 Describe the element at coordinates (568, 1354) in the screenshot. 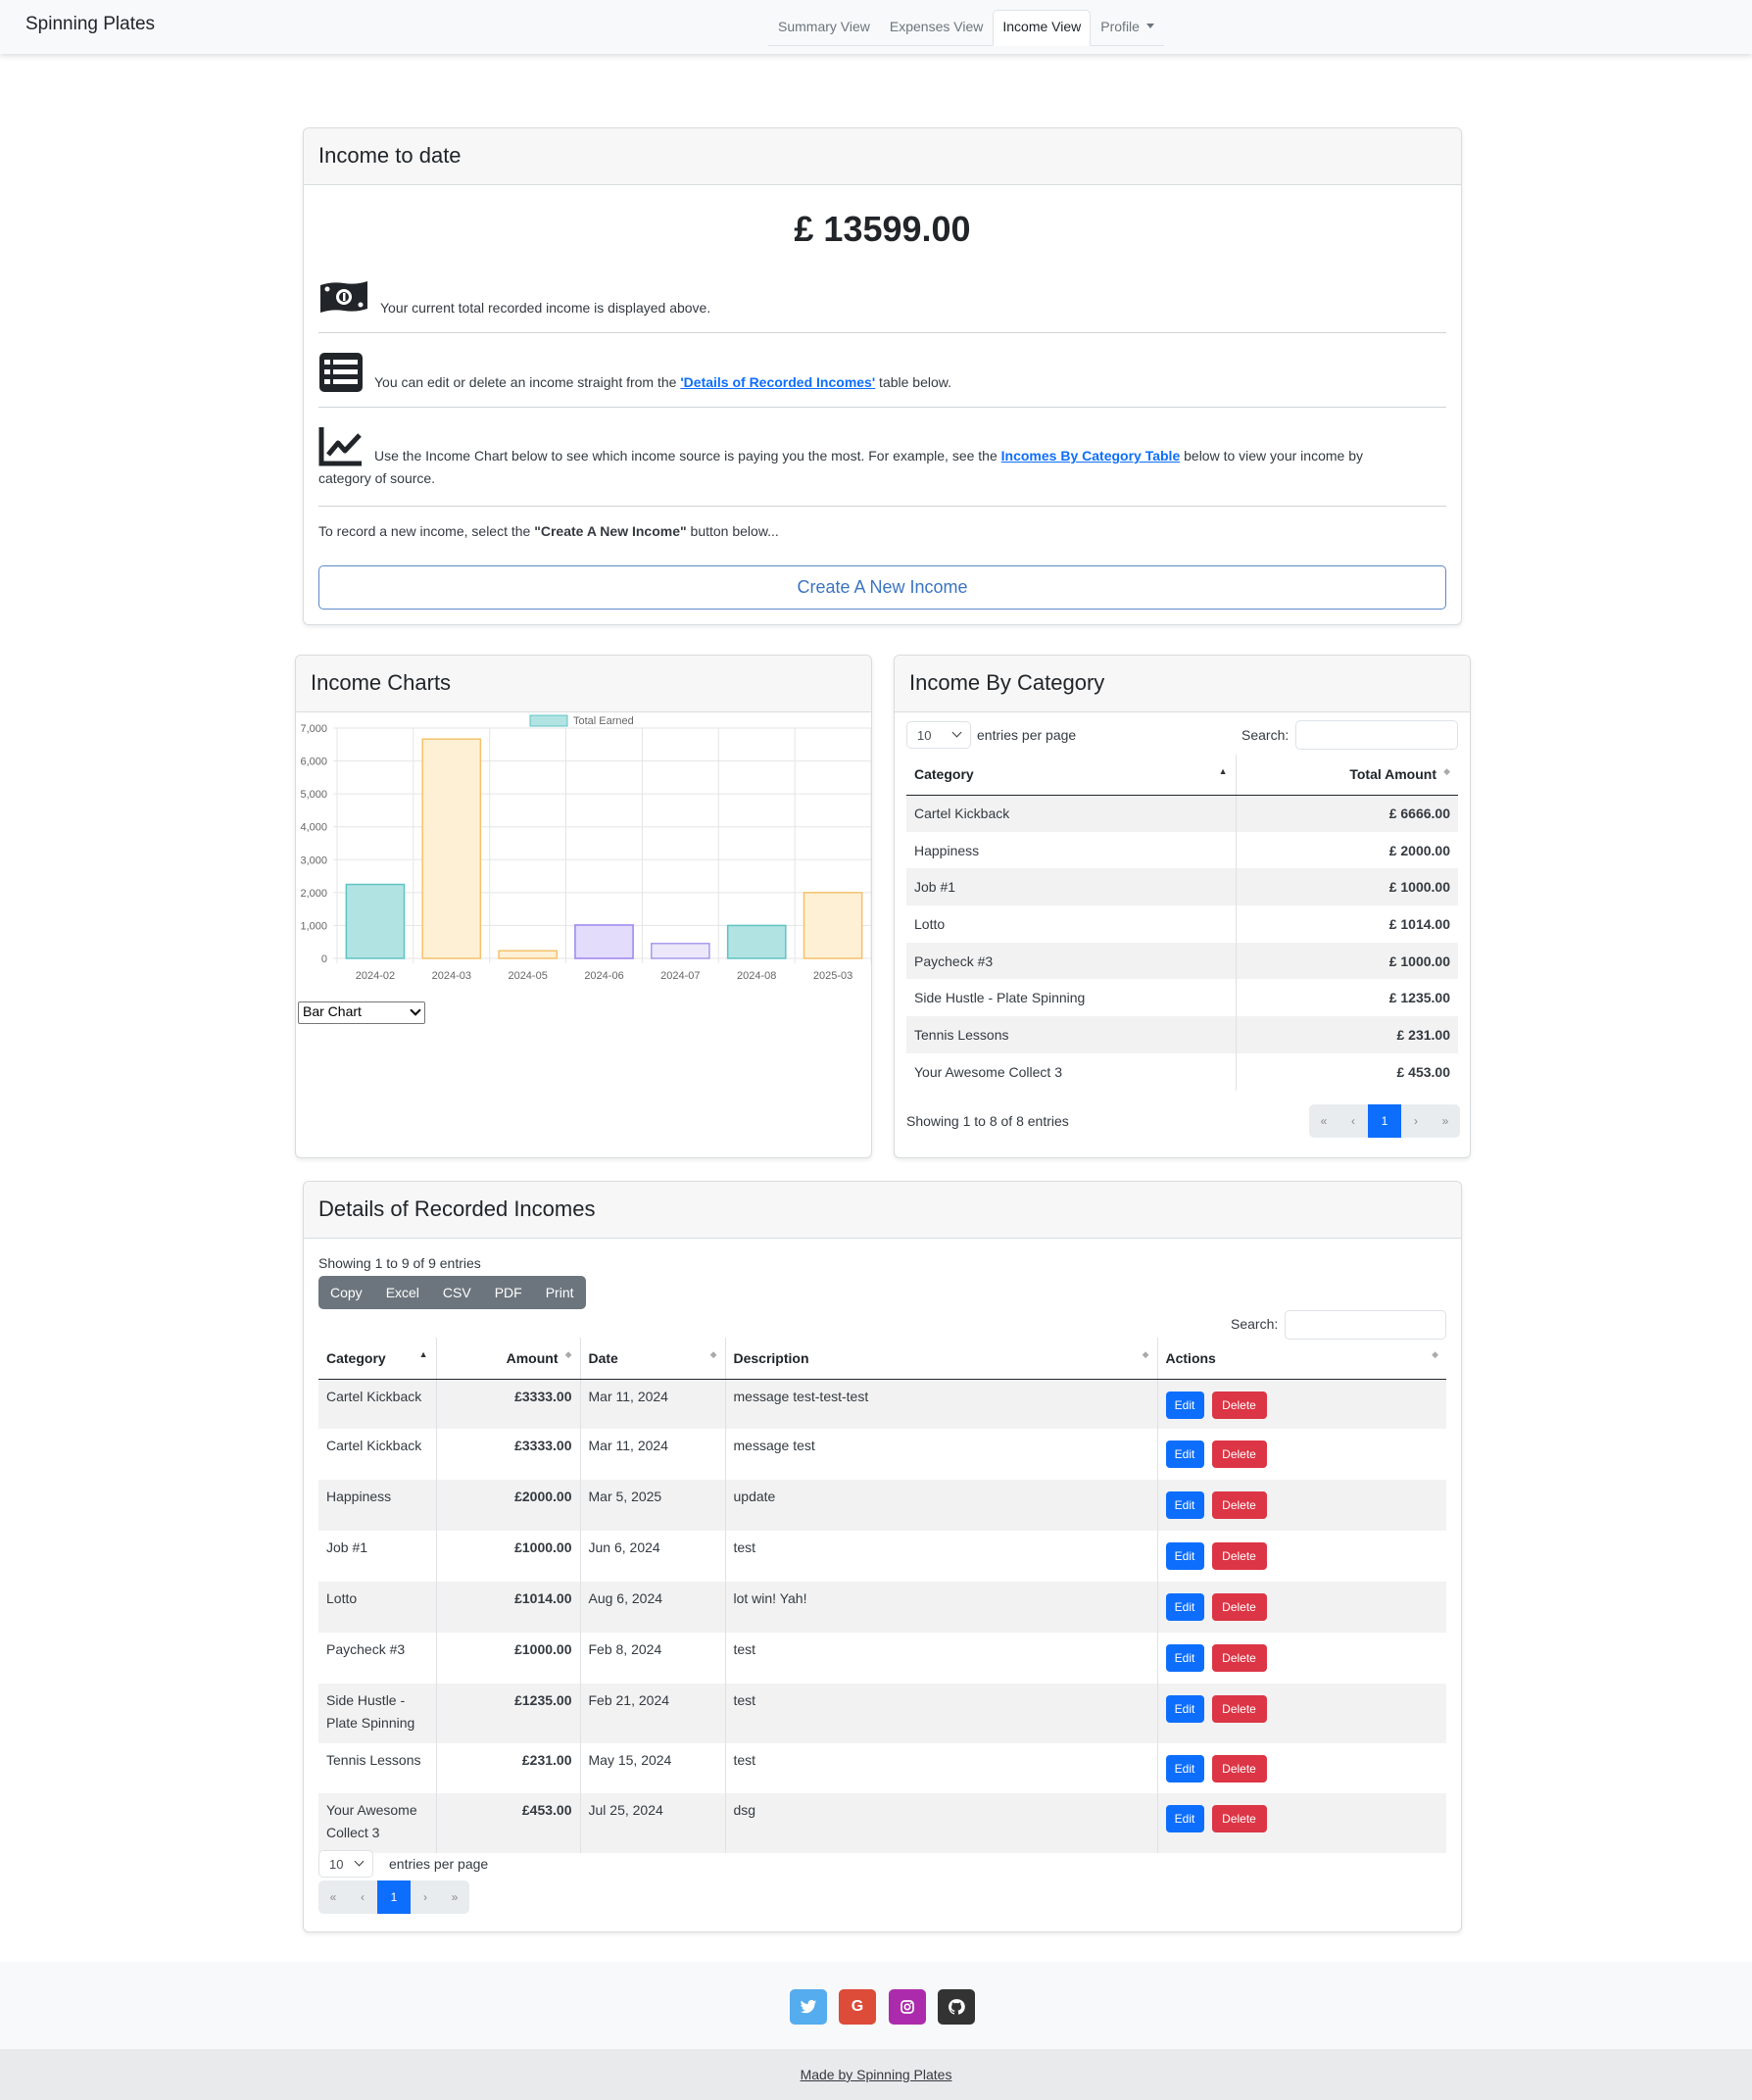

I see `sort-icon: ◆` at that location.